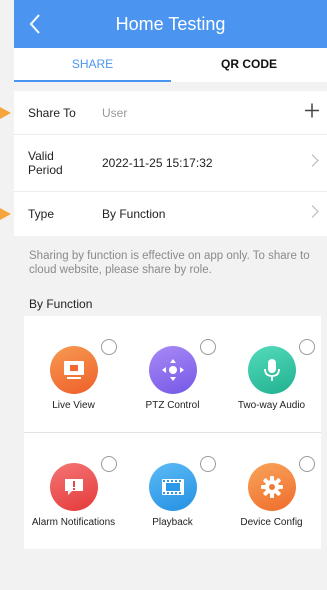 The image size is (327, 590). I want to click on playback-icon-badge, so click(172, 487).